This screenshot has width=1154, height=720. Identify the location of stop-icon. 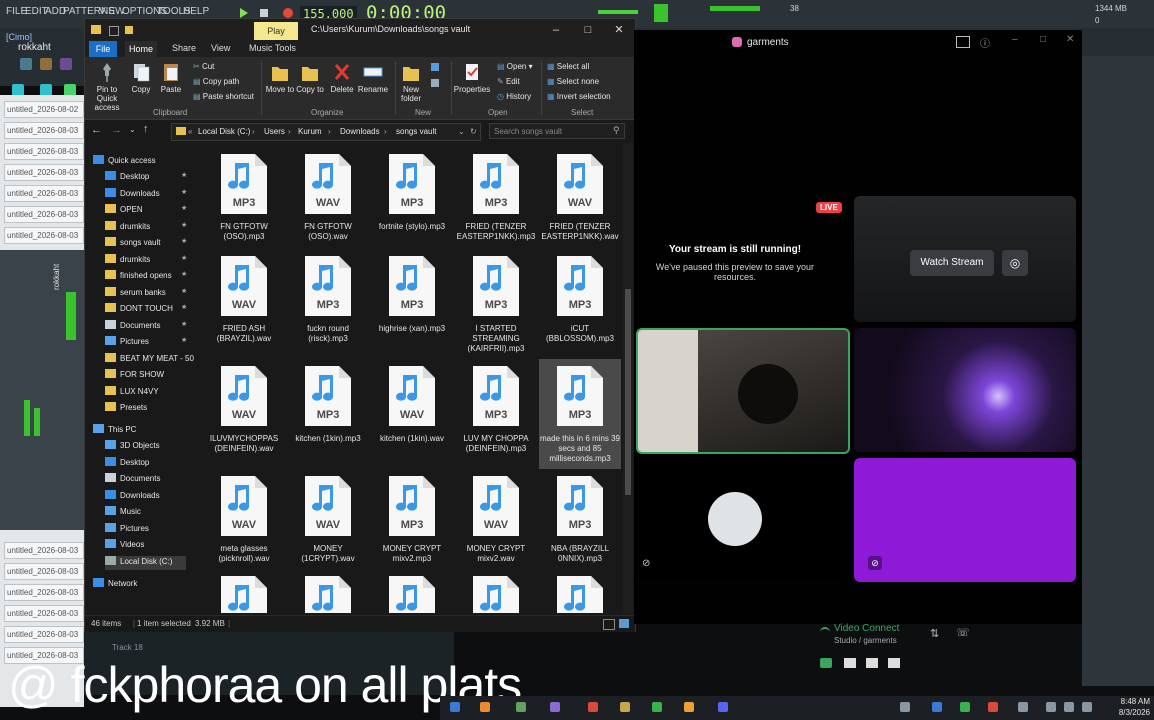
(264, 13).